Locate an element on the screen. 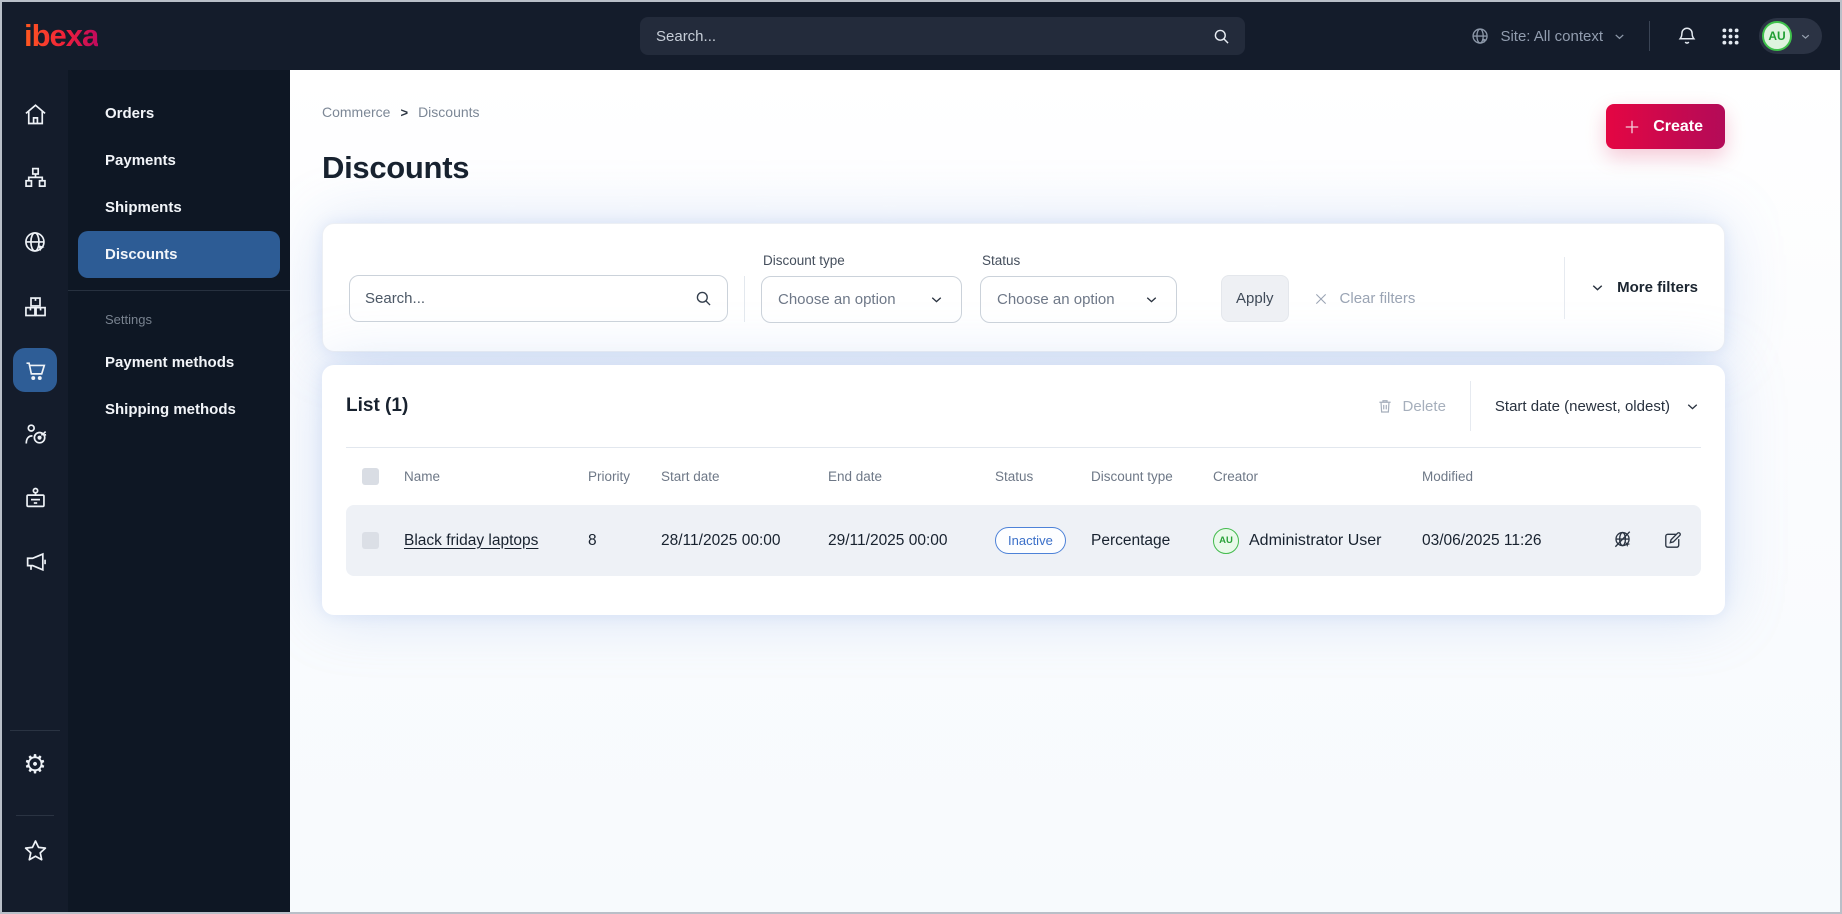  breadcrumb-discounts: Discounts is located at coordinates (448, 112).